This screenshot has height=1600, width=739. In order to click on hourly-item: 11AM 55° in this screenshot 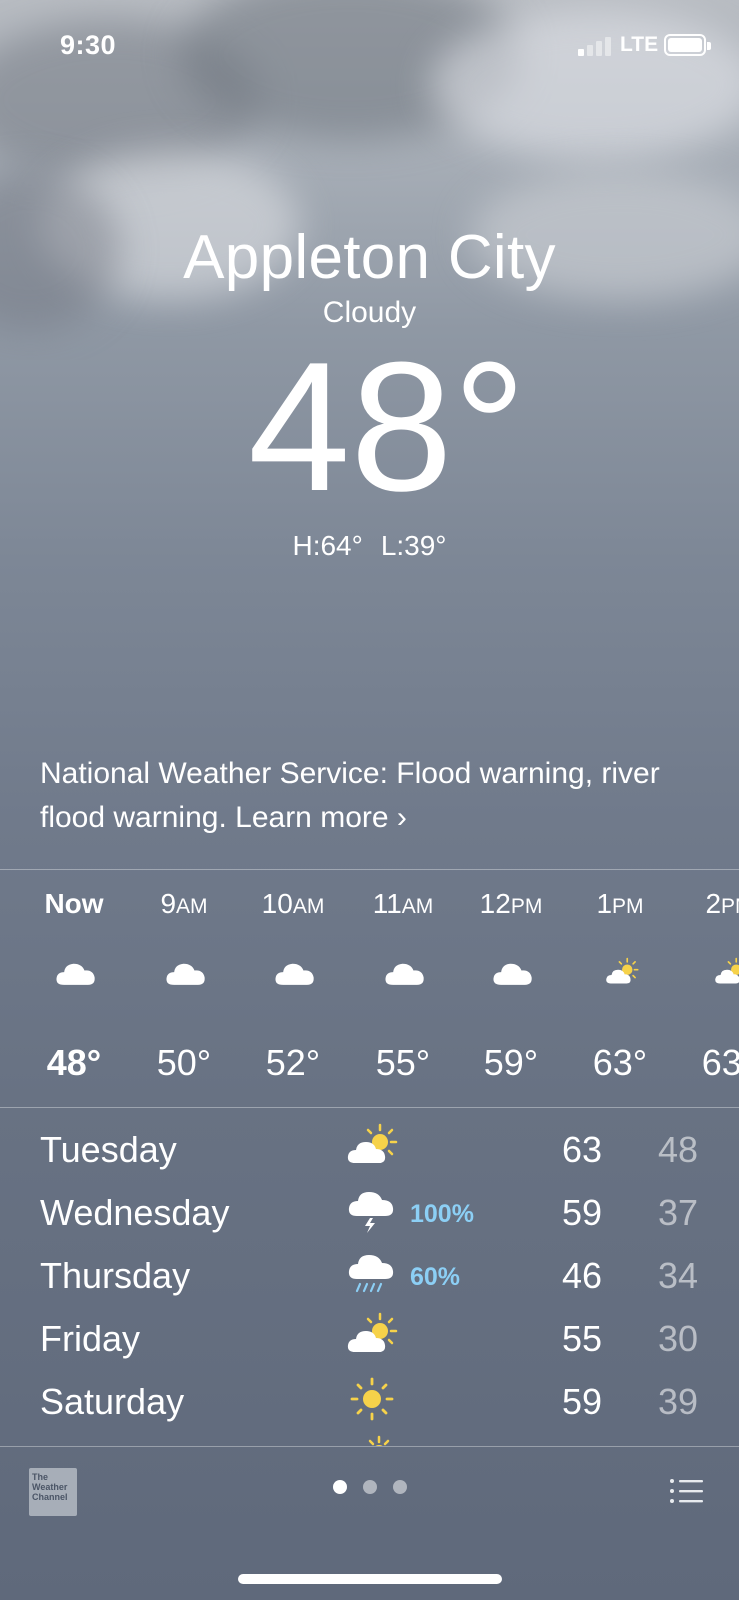, I will do `click(403, 985)`.